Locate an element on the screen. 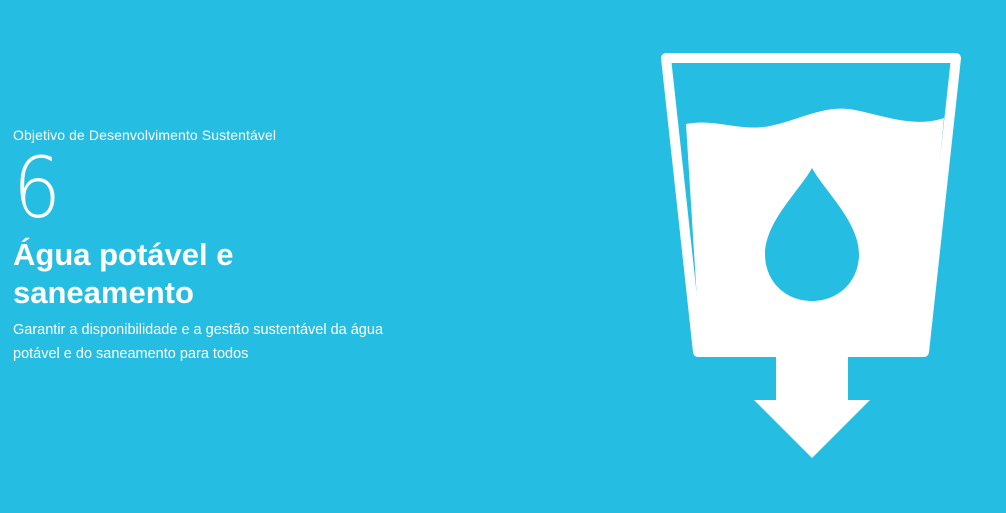 This screenshot has width=1006, height=513. goal-kicker: Objetivo de Desenvolvimento Sustentável is located at coordinates (145, 135).